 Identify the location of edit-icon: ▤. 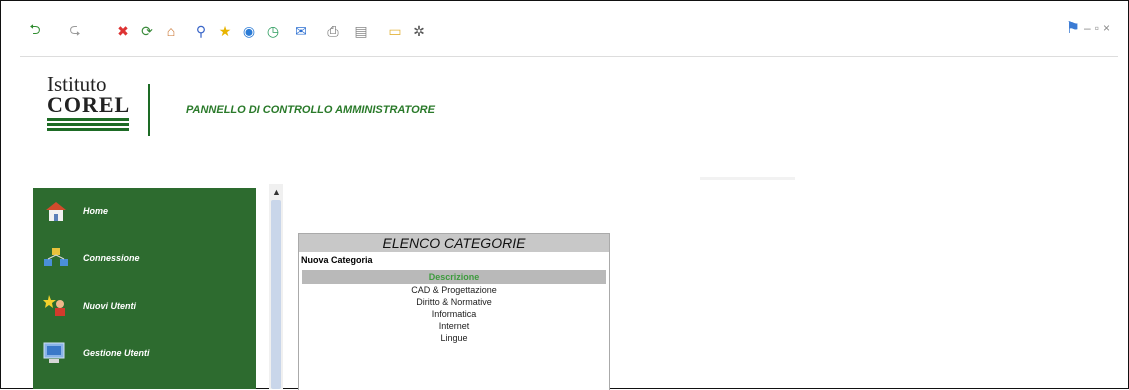
(361, 31).